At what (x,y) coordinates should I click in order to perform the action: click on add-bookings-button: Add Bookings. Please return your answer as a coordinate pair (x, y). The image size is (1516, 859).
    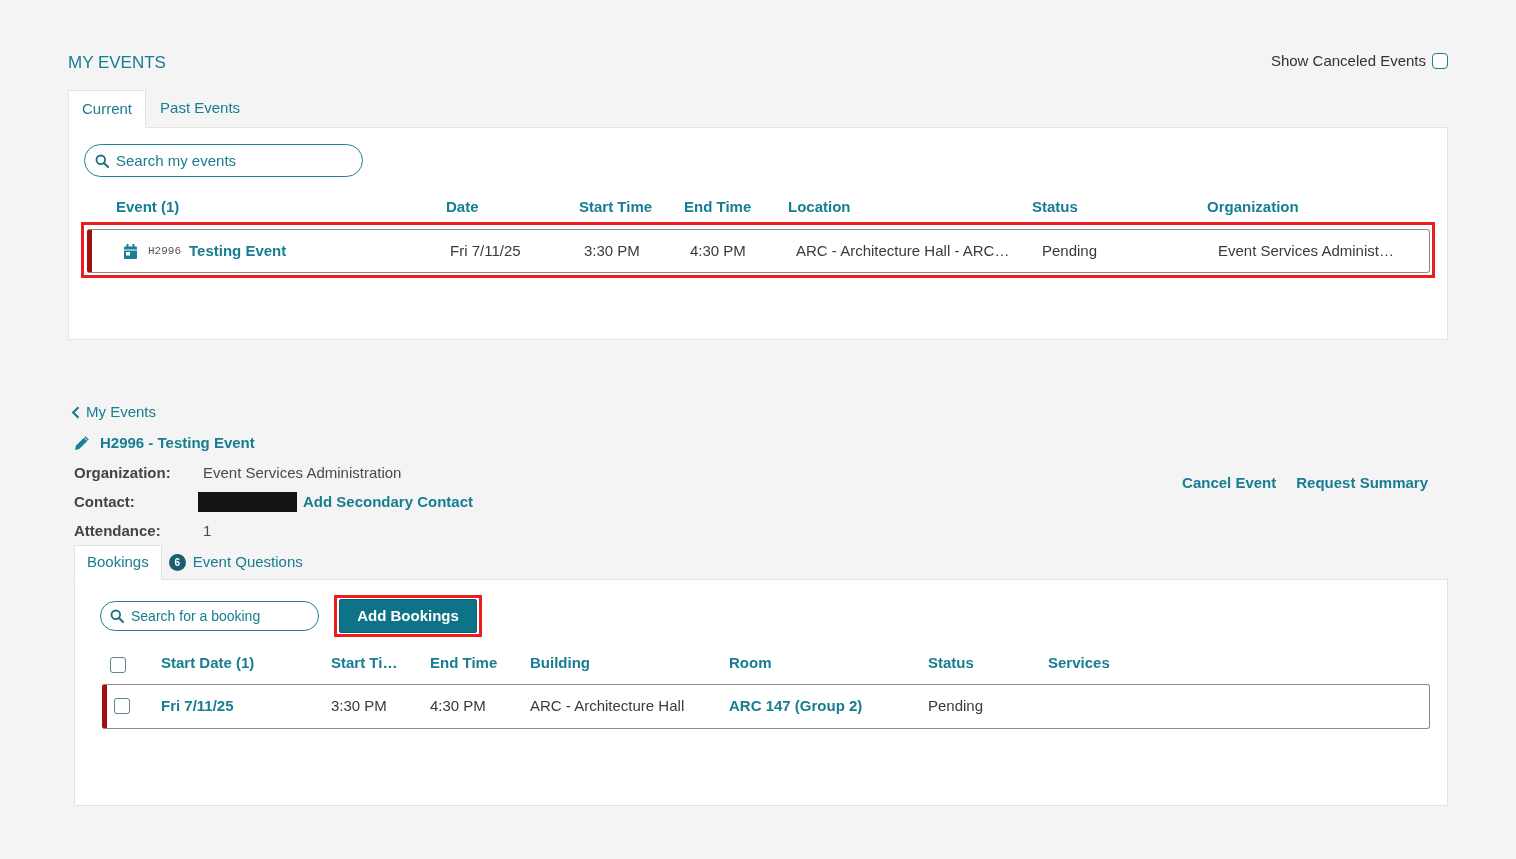
    Looking at the image, I should click on (408, 616).